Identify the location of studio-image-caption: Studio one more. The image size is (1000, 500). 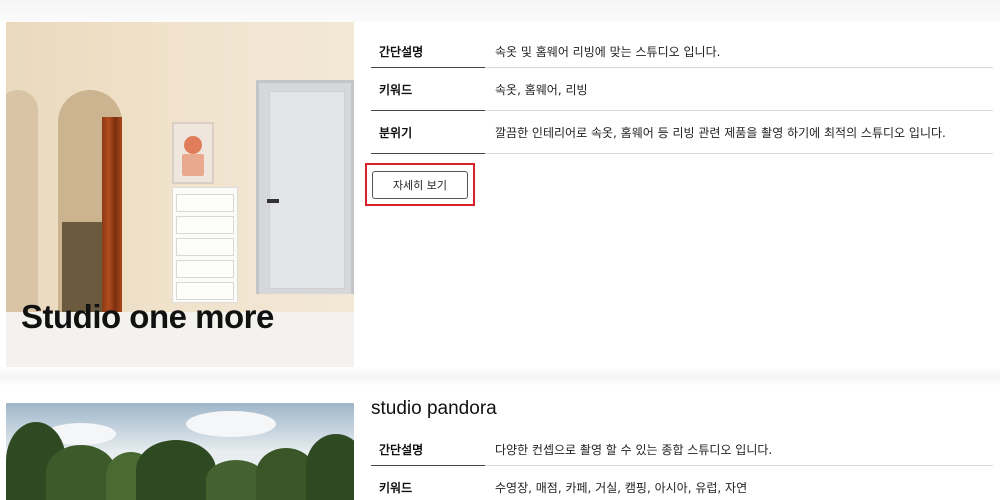
(147, 316).